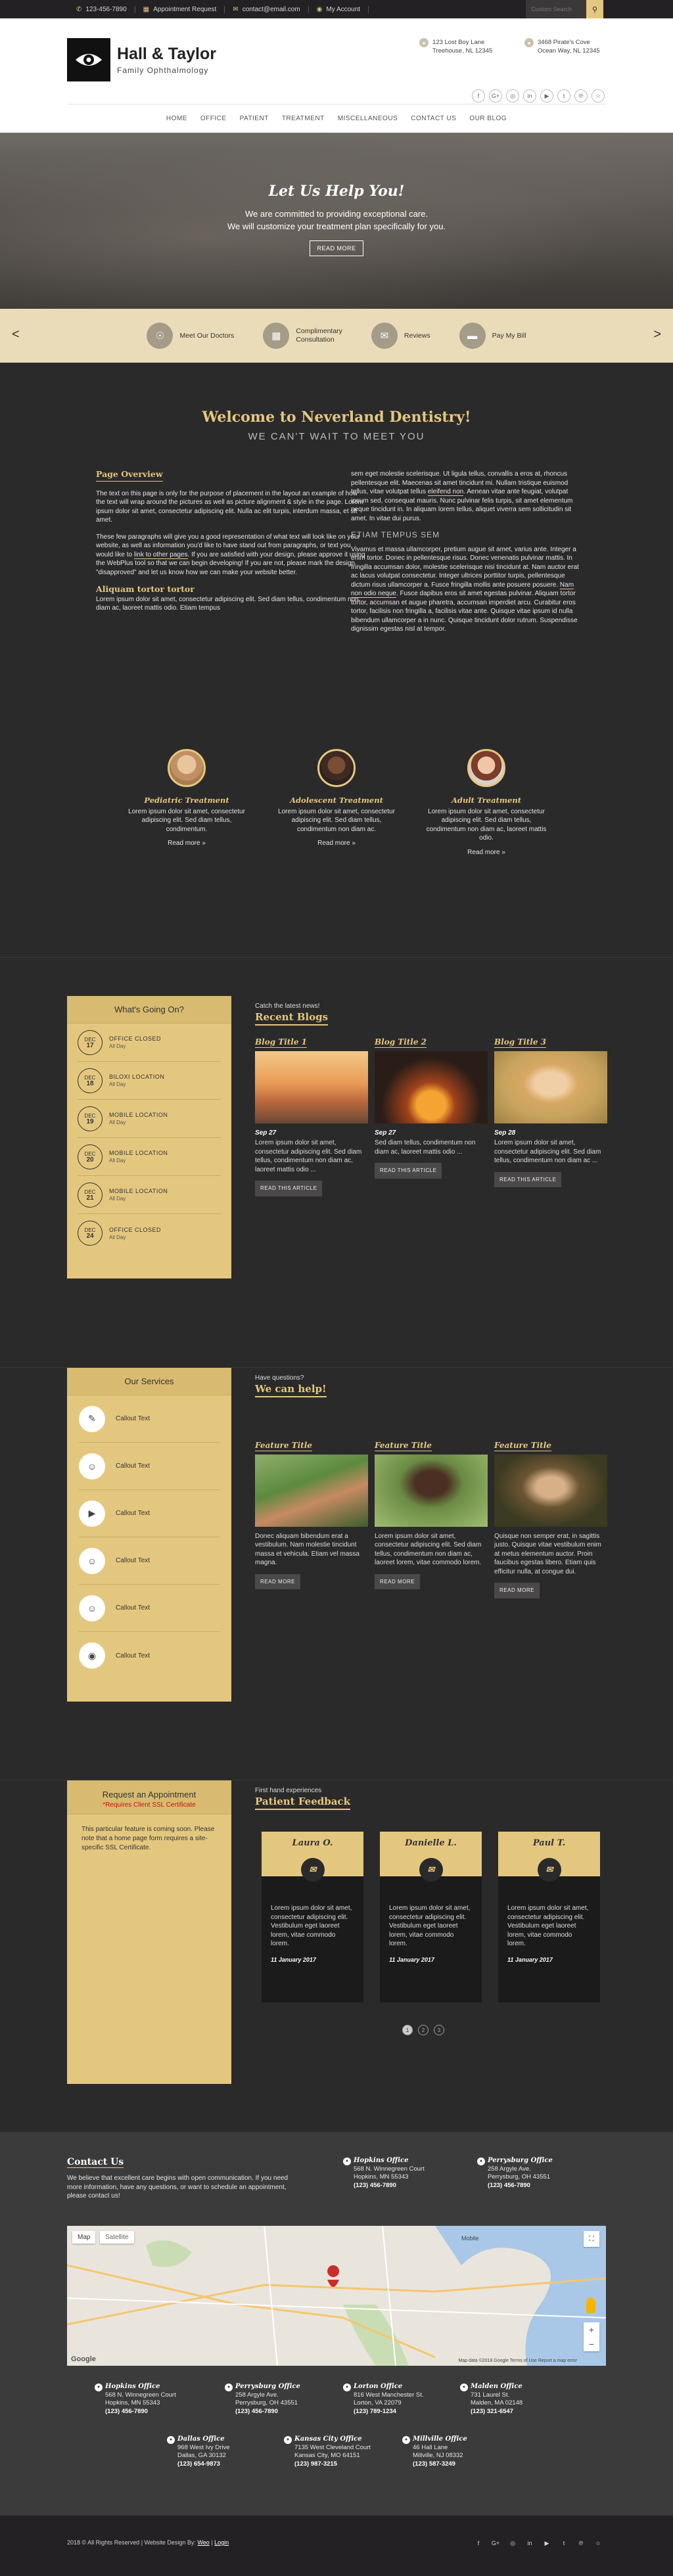 Image resolution: width=673 pixels, height=2576 pixels. I want to click on search-input, so click(556, 9).